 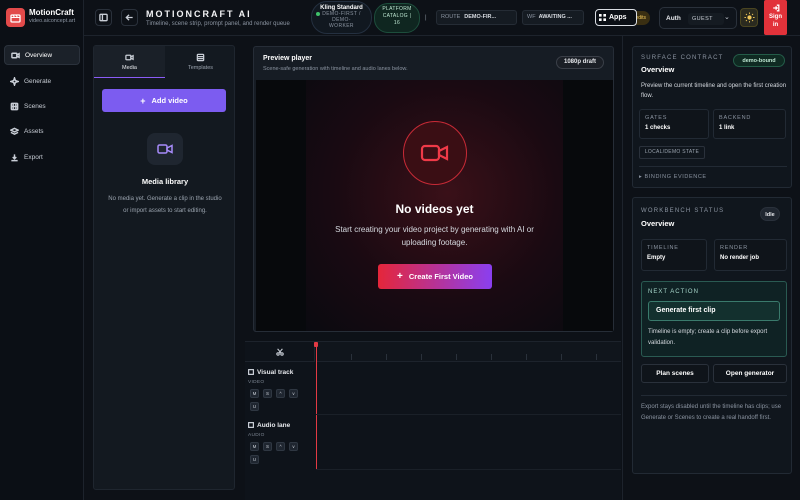 What do you see at coordinates (750, 373) in the screenshot?
I see `open-generator-button: Open generator` at bounding box center [750, 373].